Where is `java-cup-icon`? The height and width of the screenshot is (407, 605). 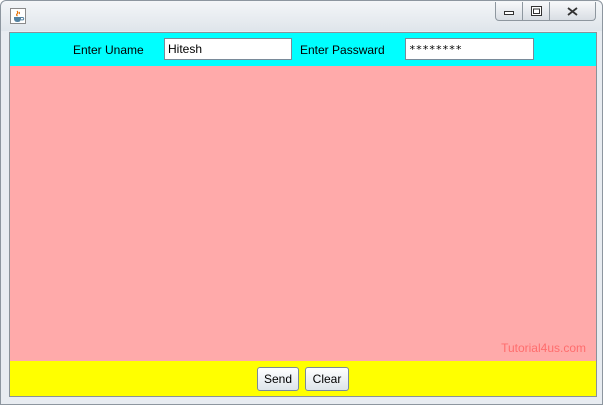
java-cup-icon is located at coordinates (18, 16).